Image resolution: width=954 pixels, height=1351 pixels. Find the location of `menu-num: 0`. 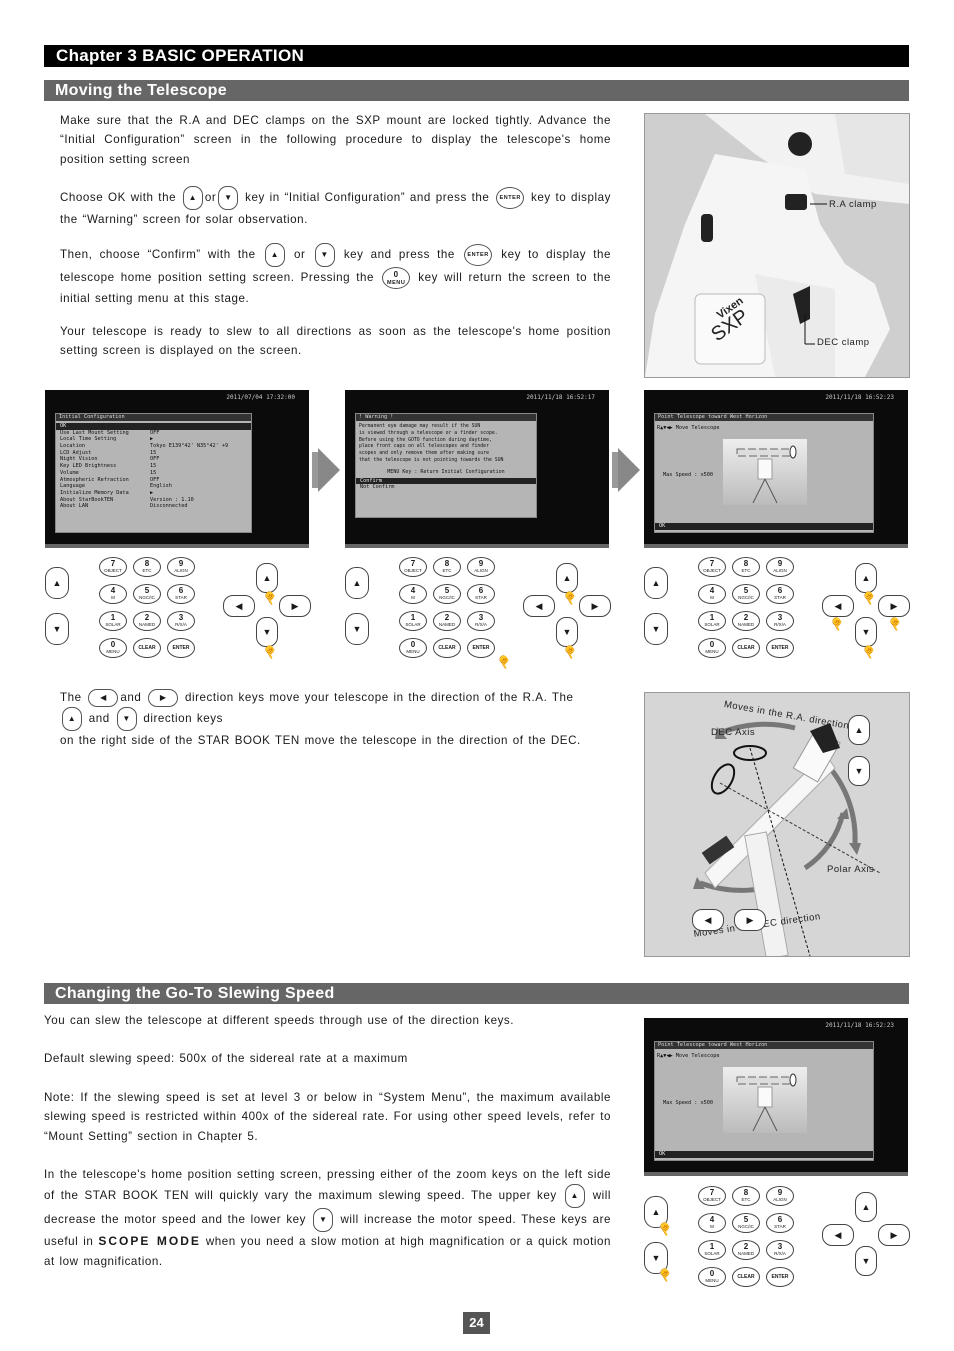

menu-num: 0 is located at coordinates (396, 274).